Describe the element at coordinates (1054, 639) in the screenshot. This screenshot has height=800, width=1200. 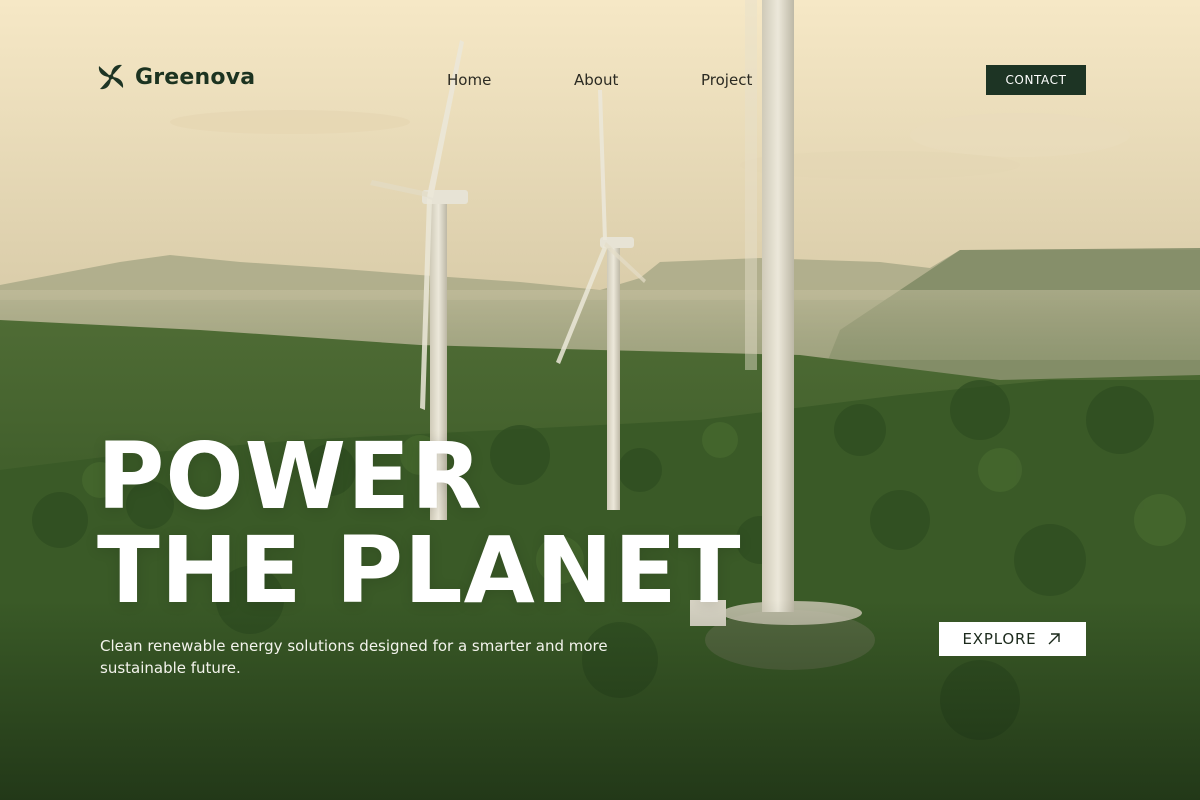
I see `arrow-up-right-icon` at that location.